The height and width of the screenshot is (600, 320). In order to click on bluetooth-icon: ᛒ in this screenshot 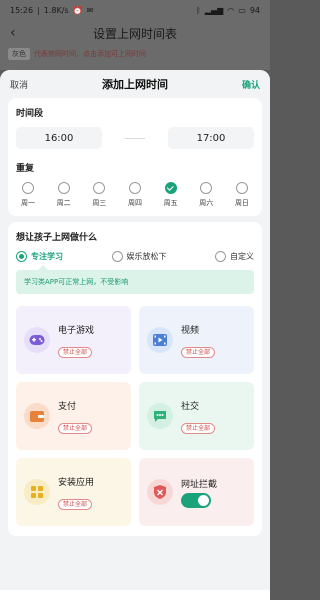, I will do `click(198, 10)`.